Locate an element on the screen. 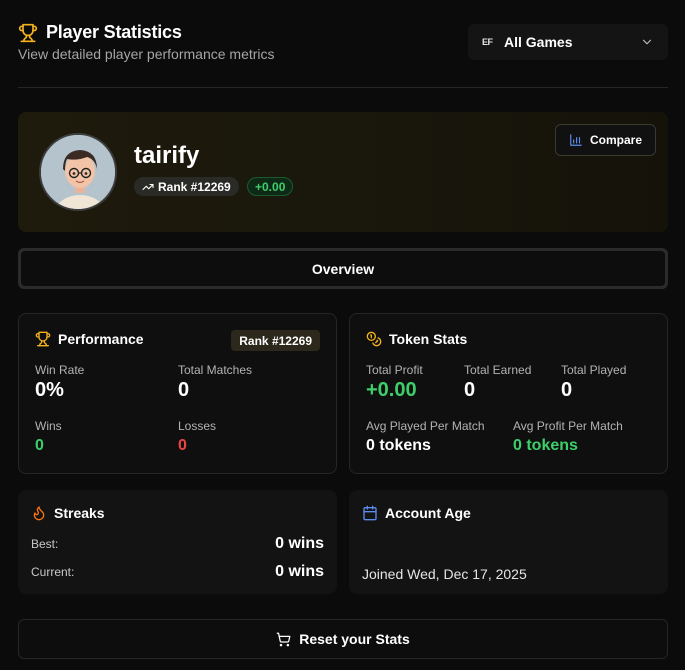 This screenshot has width=685, height=670. total-matches-stat: Total Matches 0 is located at coordinates (215, 382).